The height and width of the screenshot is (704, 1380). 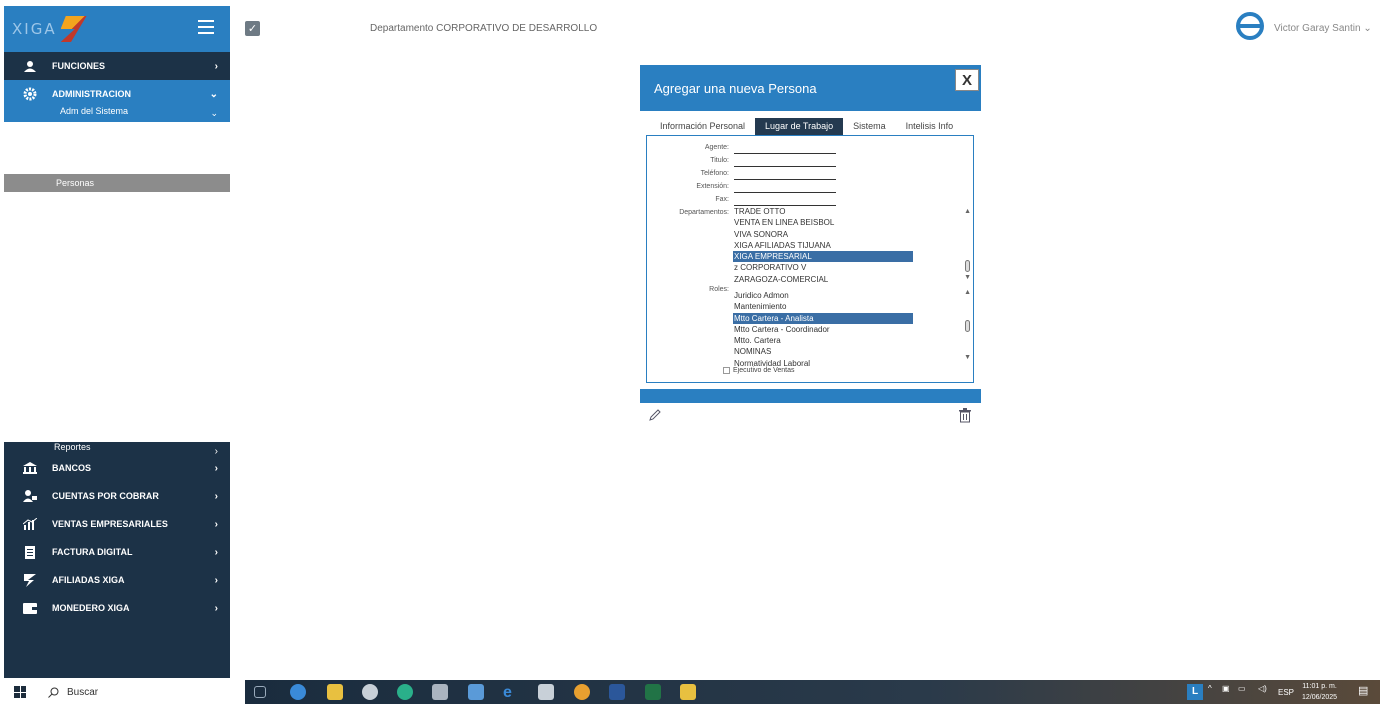 What do you see at coordinates (91, 94) in the screenshot?
I see `sidebar-item-label: ADMINISTRACION` at bounding box center [91, 94].